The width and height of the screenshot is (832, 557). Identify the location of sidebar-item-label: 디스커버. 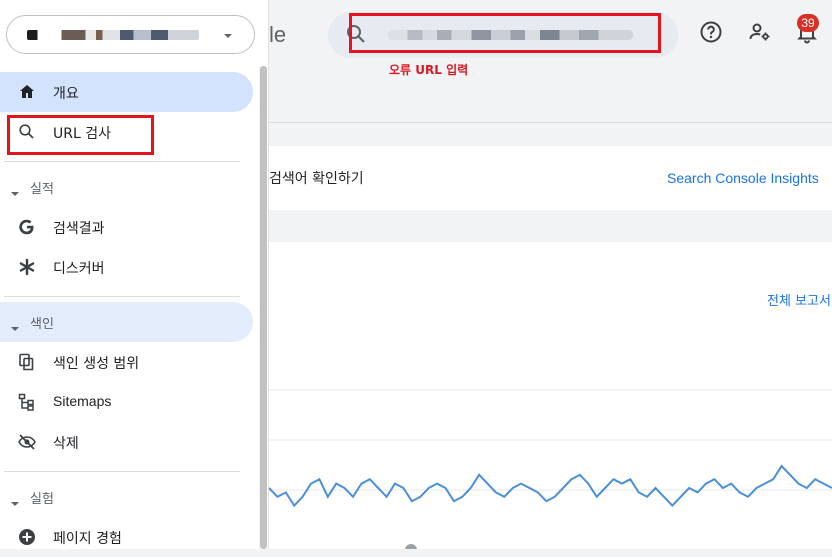
(79, 269).